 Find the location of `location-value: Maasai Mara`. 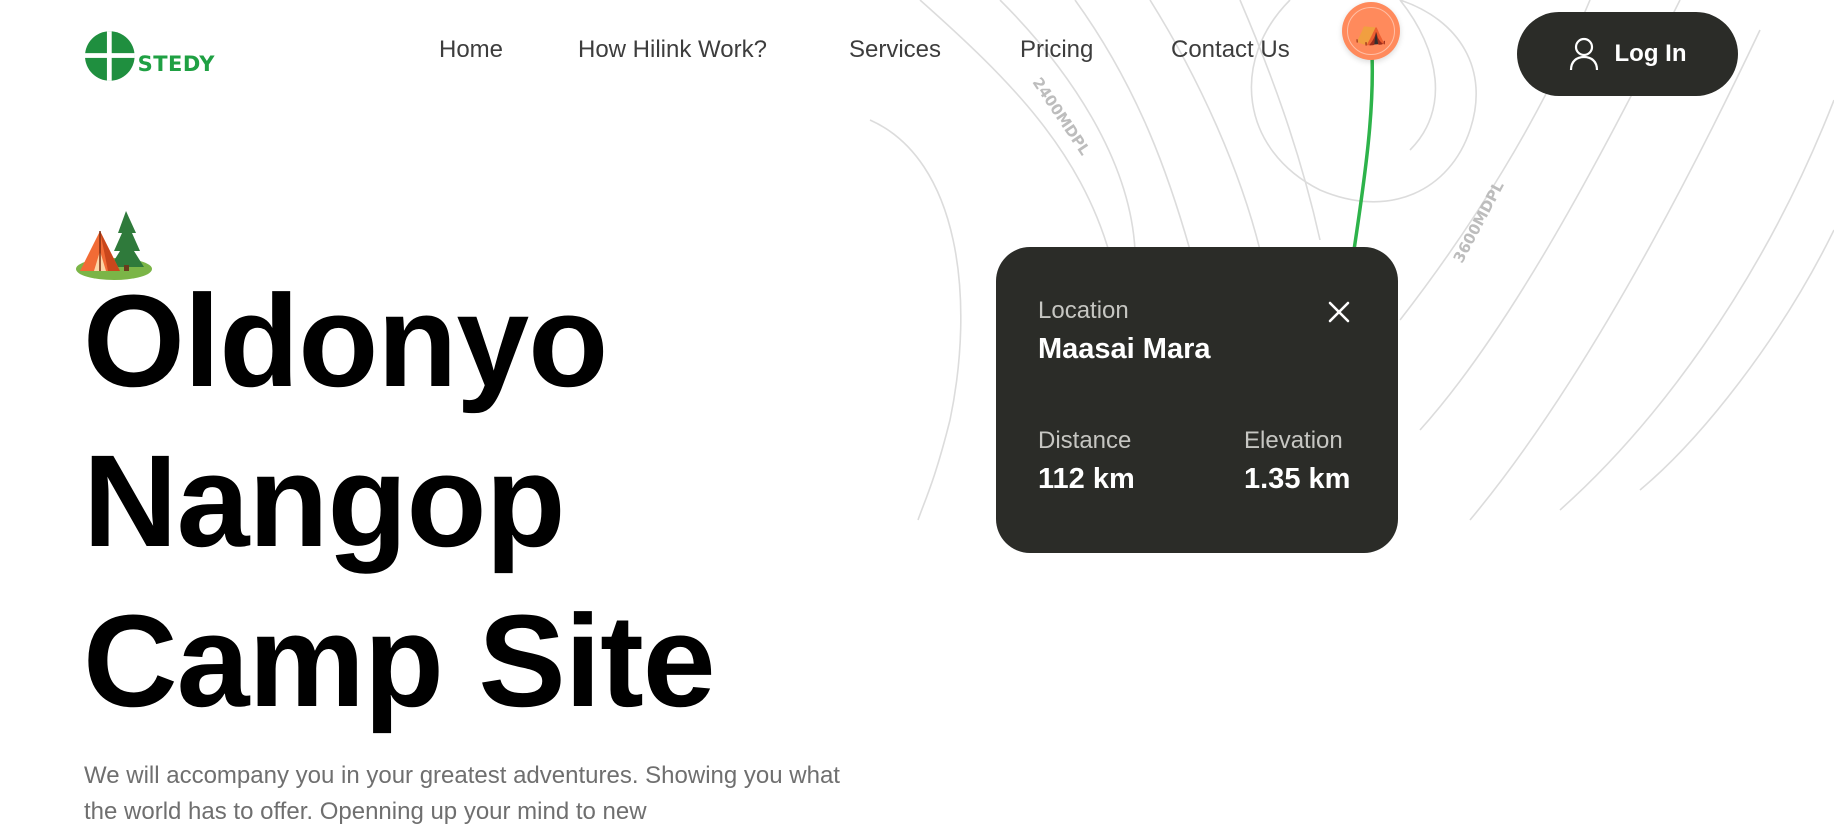

location-value: Maasai Mara is located at coordinates (1124, 349).